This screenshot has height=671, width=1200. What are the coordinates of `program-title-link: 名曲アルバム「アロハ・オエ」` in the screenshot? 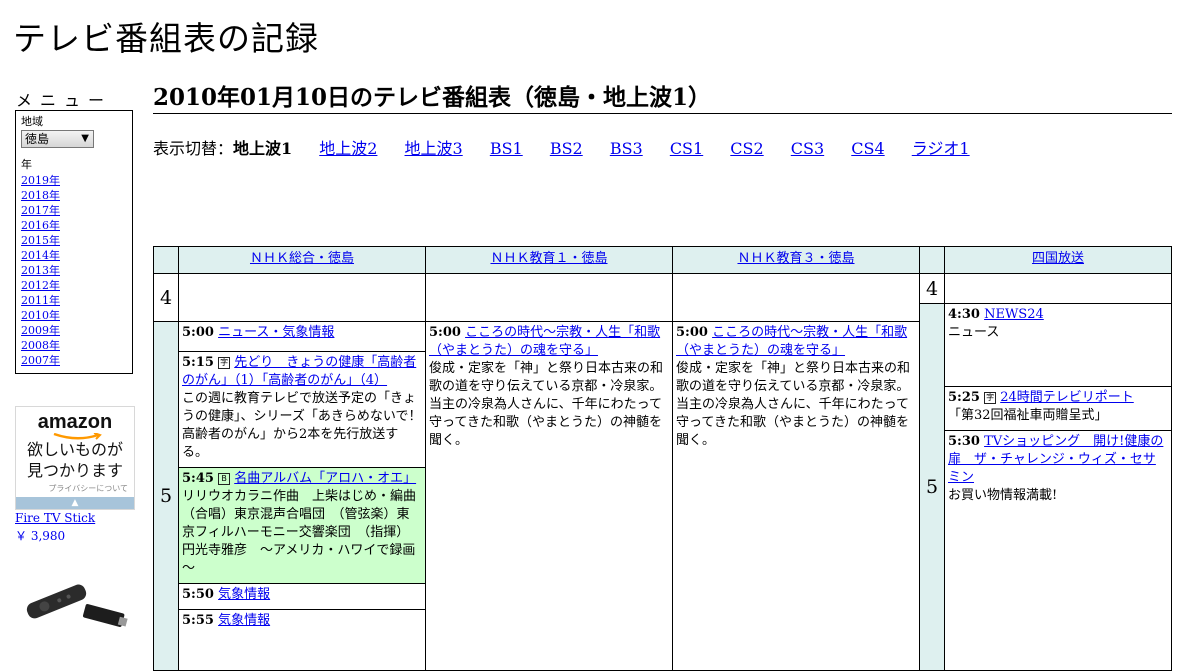 It's located at (325, 478).